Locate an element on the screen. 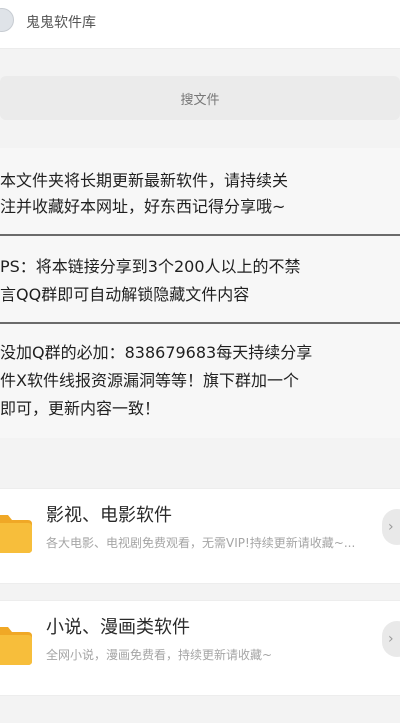 This screenshot has width=400, height=723. folder-item-novels: 小说、漫画类软件 全网小说，漫画免费看，持续更新请收藏~ › is located at coordinates (200, 648).